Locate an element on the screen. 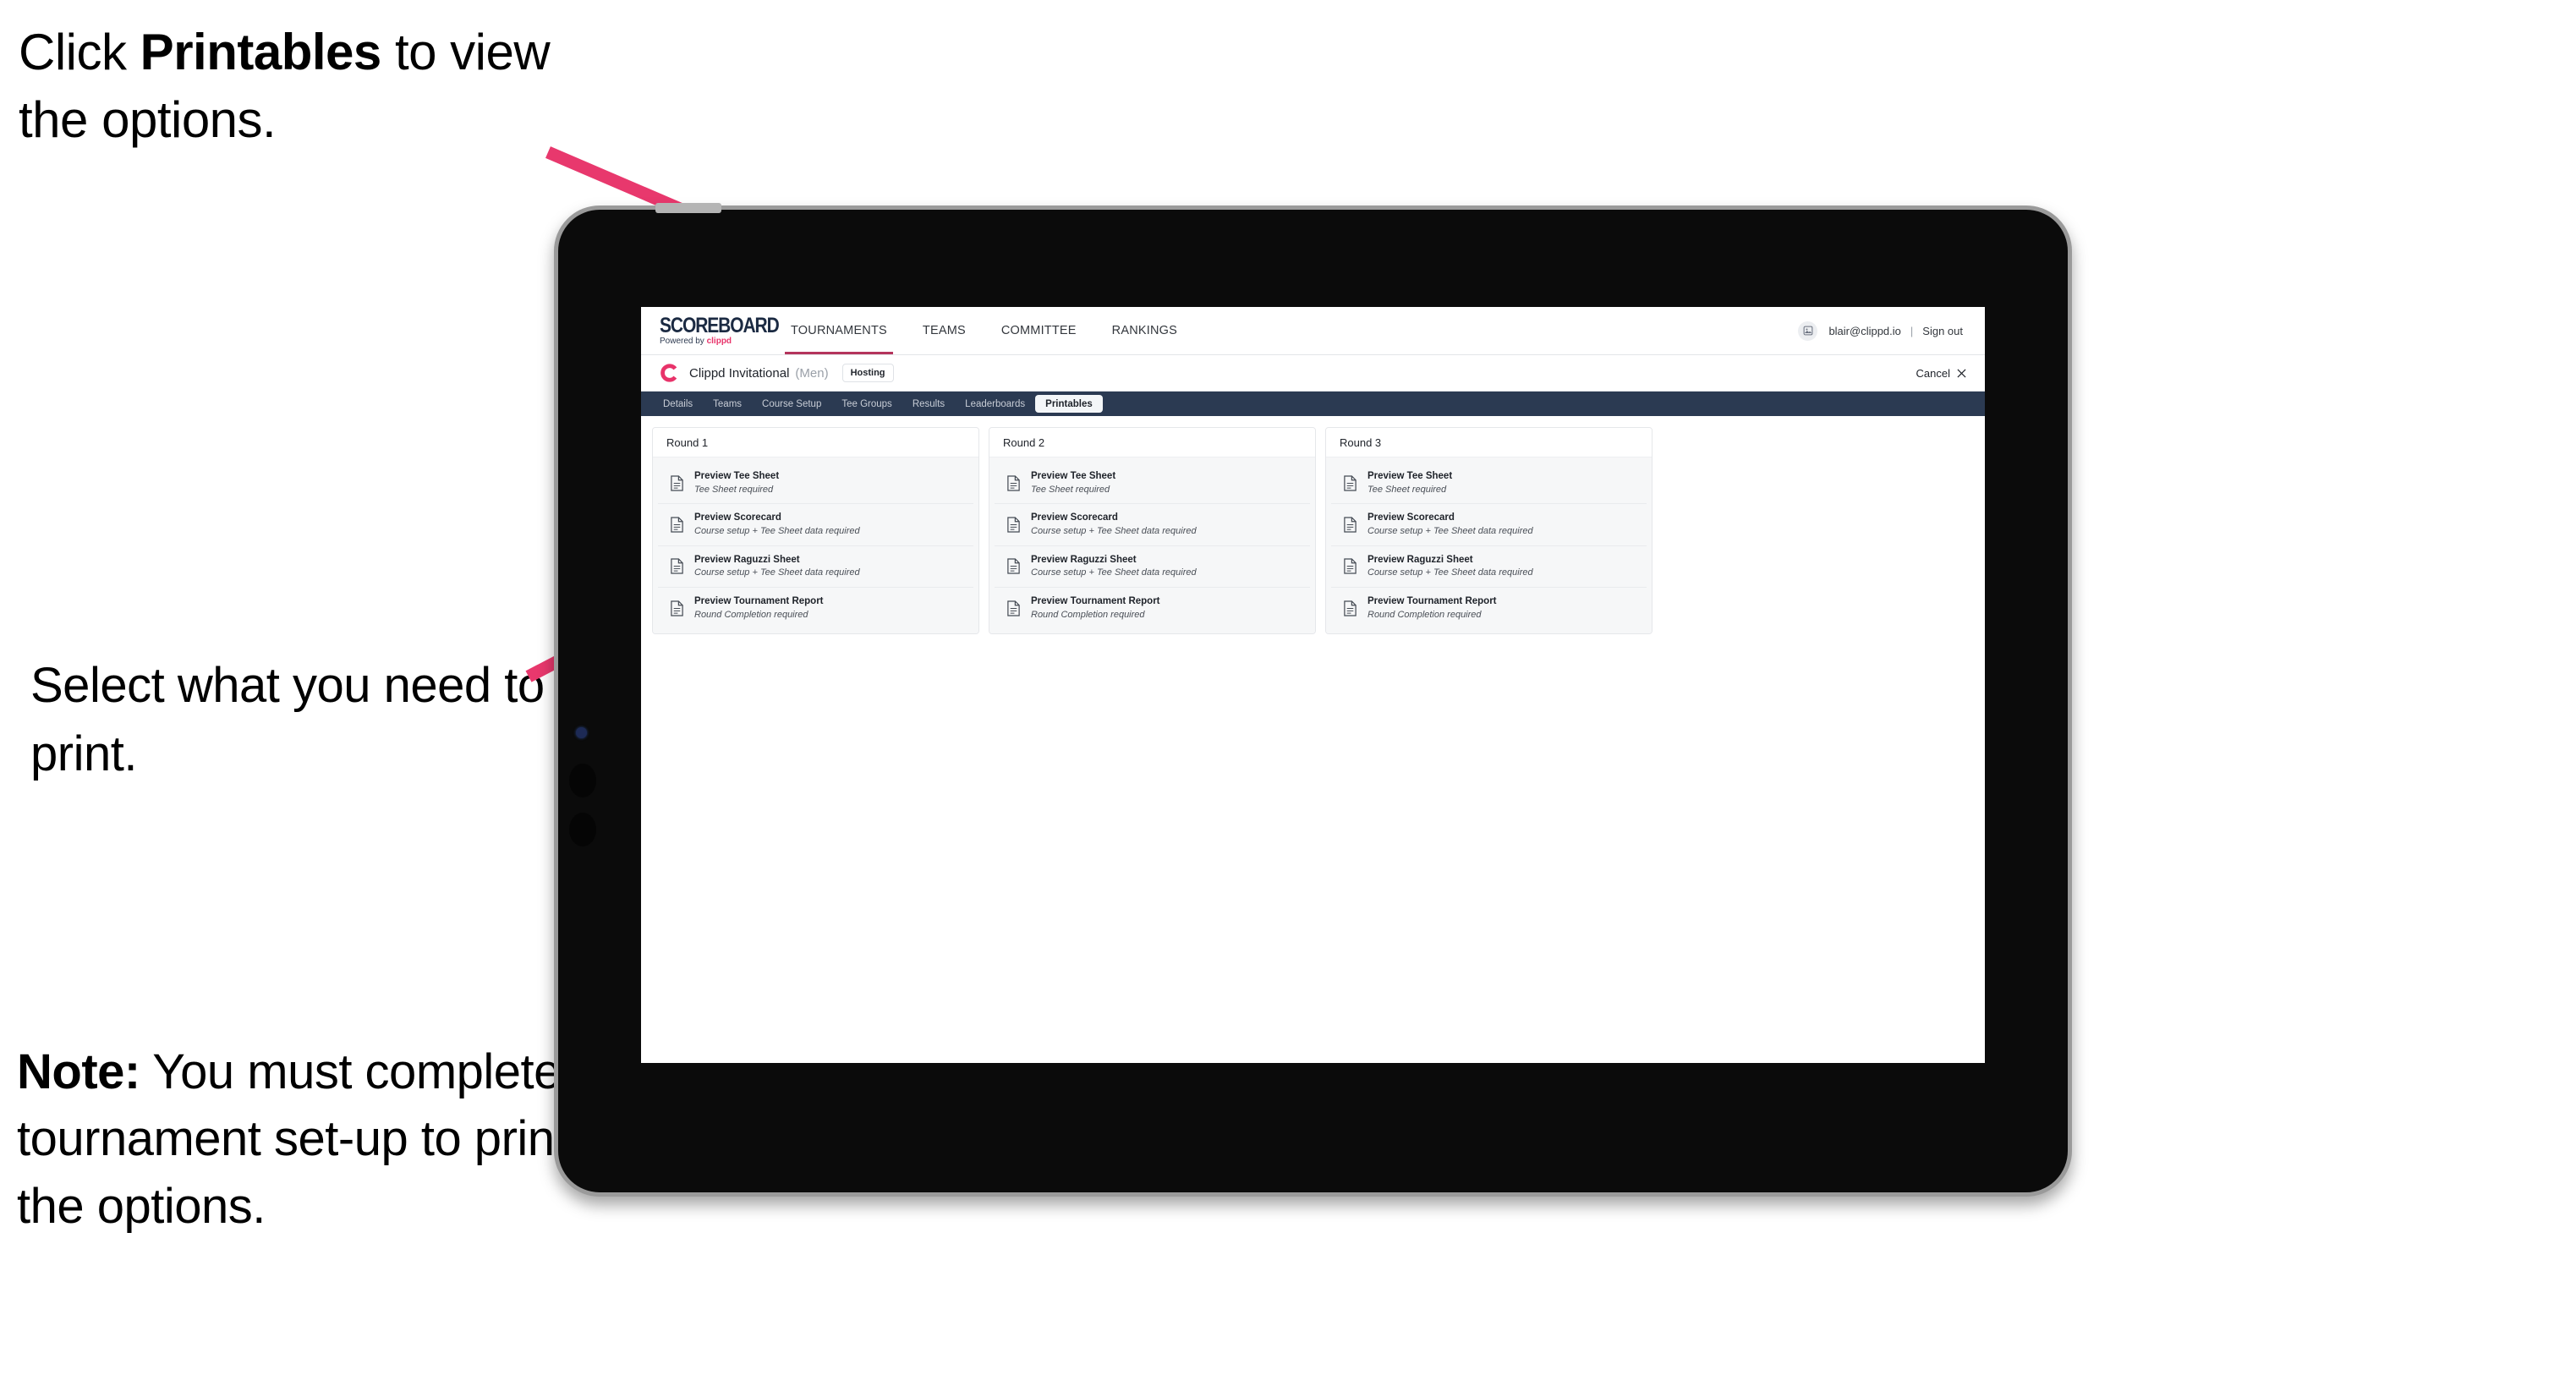  nav-item-tournaments: TOURNAMENTS is located at coordinates (839, 330).